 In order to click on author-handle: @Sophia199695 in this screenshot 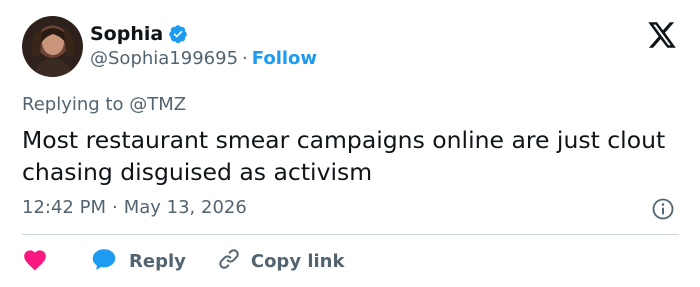, I will do `click(164, 58)`.